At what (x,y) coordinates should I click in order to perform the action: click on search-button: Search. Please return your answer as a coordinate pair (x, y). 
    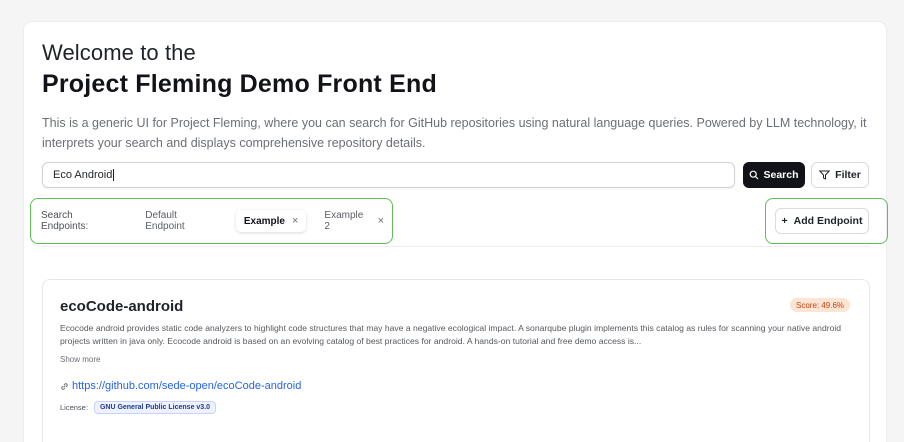
    Looking at the image, I should click on (774, 175).